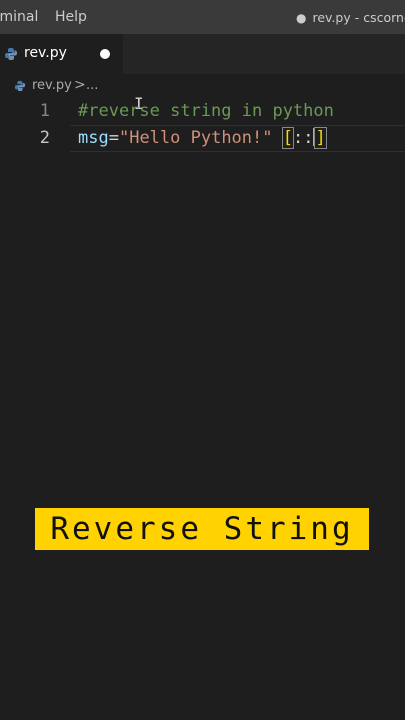  Describe the element at coordinates (19, 17) in the screenshot. I see `menu-terminal: rminal` at that location.